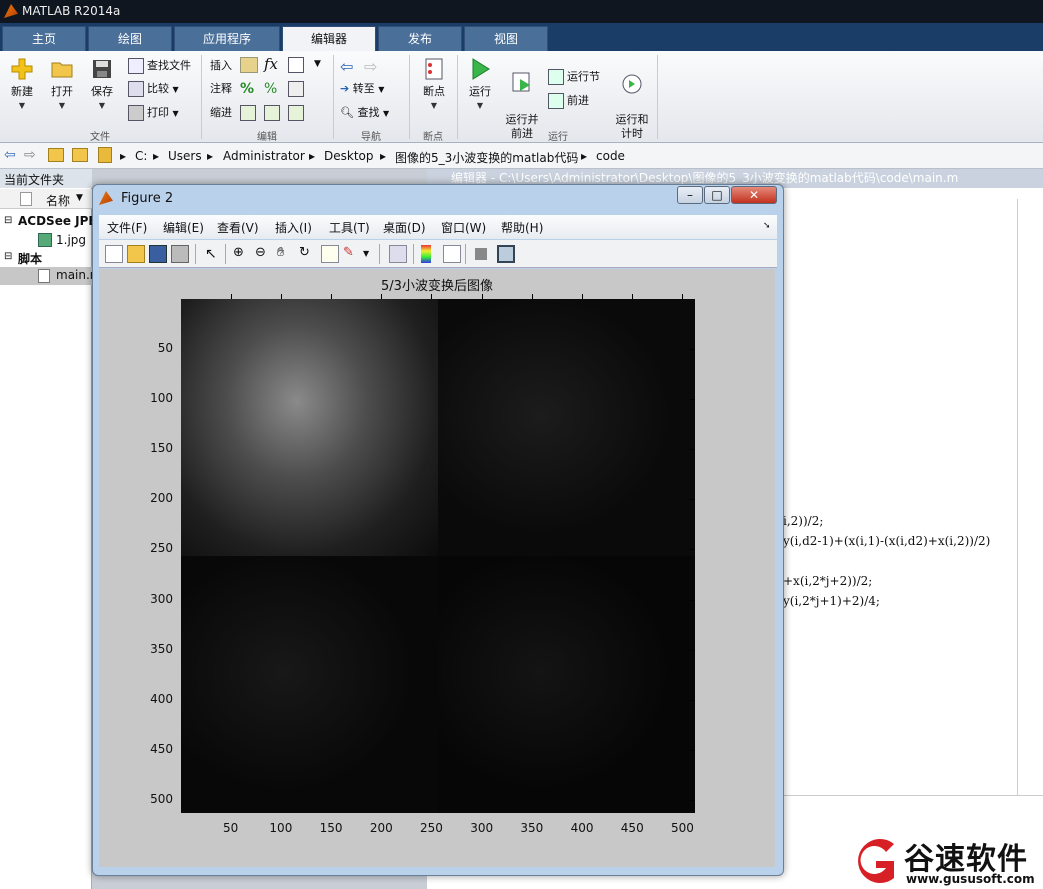 Image resolution: width=1043 pixels, height=889 pixels. Describe the element at coordinates (46, 199) in the screenshot. I see `column-header: 名称 ▼` at that location.